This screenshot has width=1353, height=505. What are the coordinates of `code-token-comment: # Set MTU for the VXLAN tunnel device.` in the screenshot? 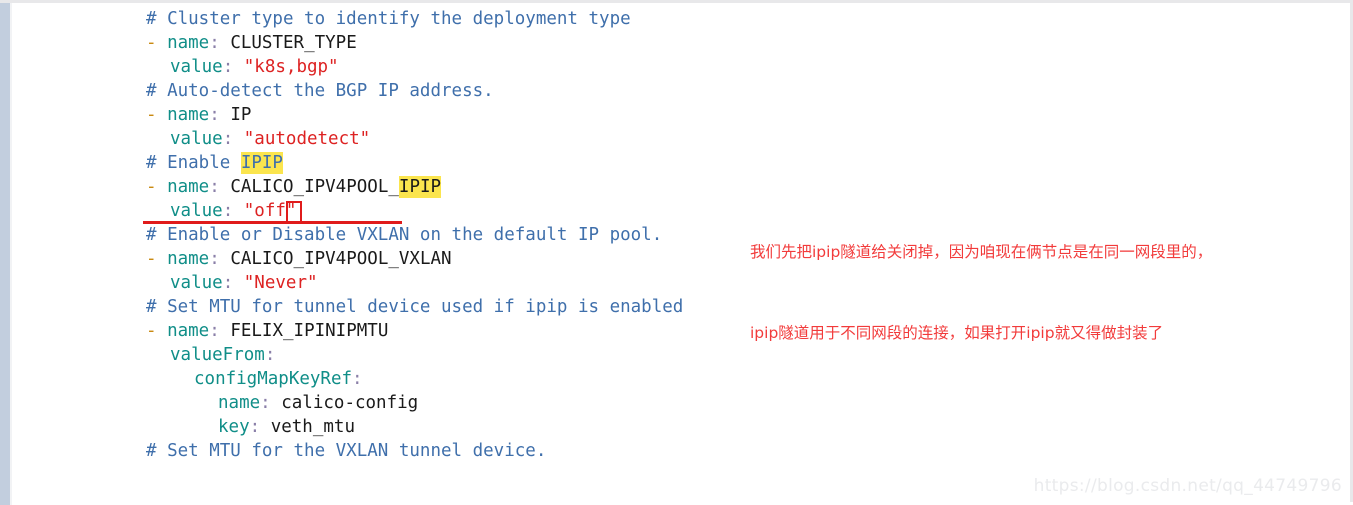 It's located at (346, 451).